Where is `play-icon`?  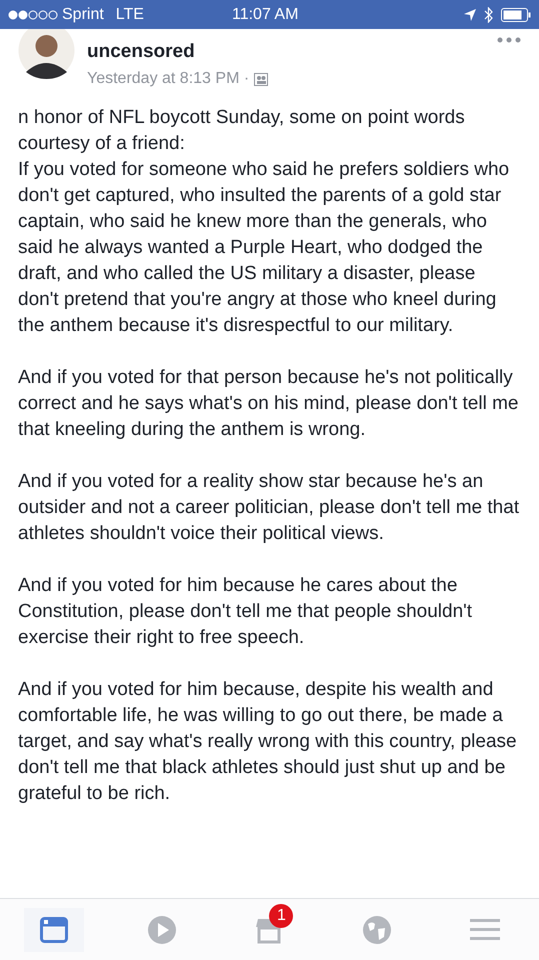
play-icon is located at coordinates (161, 929).